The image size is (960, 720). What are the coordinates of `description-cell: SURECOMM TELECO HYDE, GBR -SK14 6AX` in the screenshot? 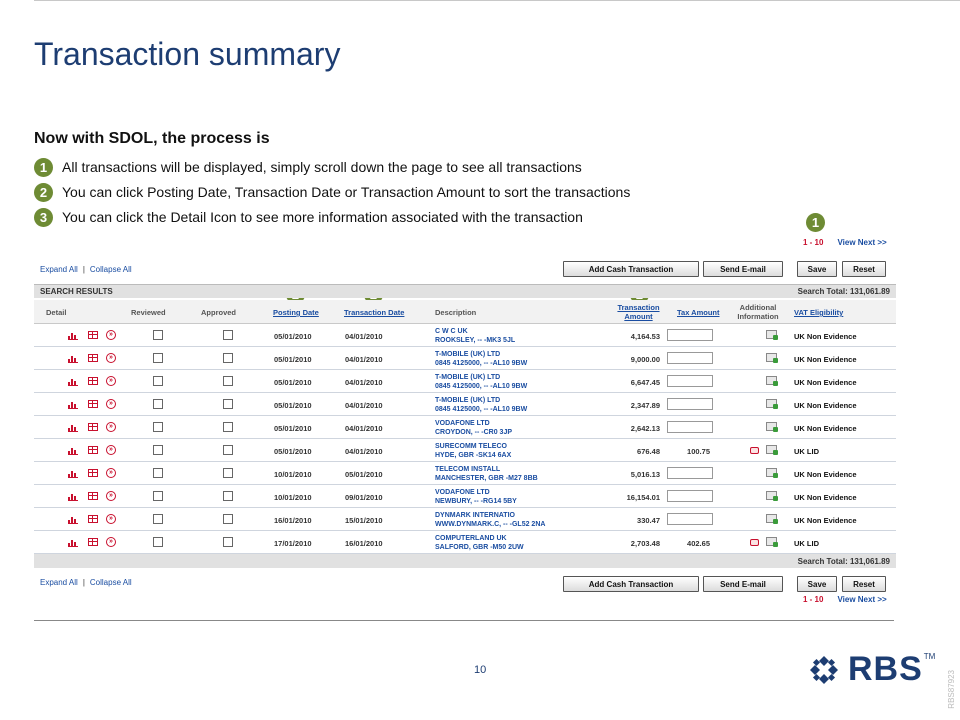 It's located at (473, 451).